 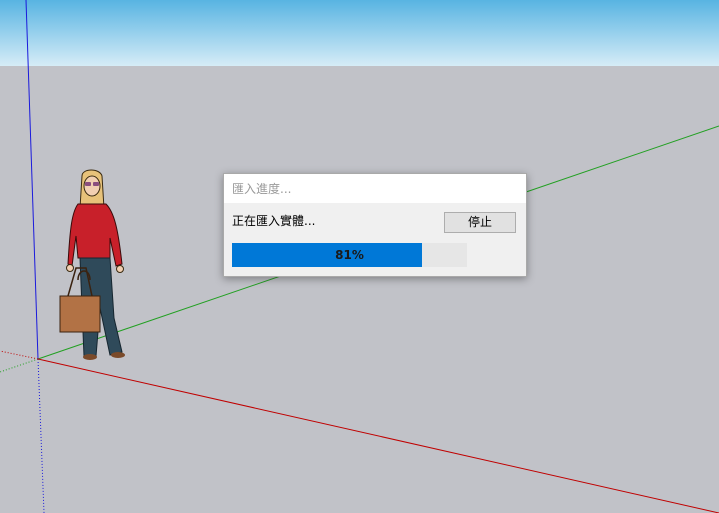 What do you see at coordinates (19, 365) in the screenshot?
I see `green-axis-negative` at bounding box center [19, 365].